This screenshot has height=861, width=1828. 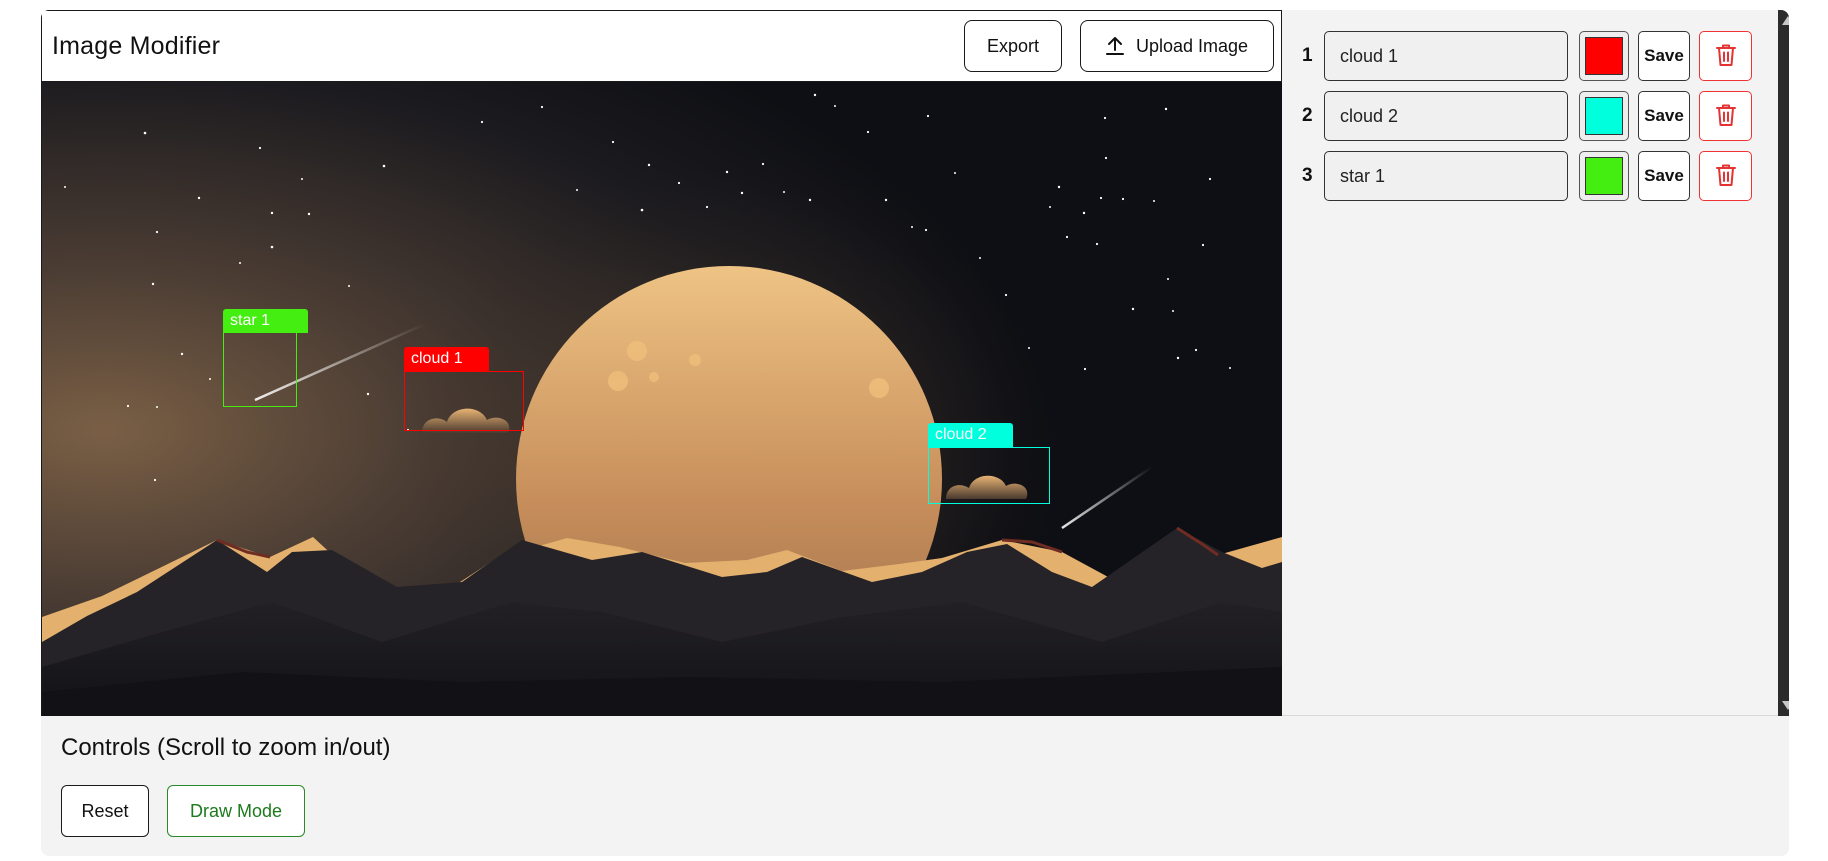 I want to click on annotation-index: 1, so click(x=1307, y=55).